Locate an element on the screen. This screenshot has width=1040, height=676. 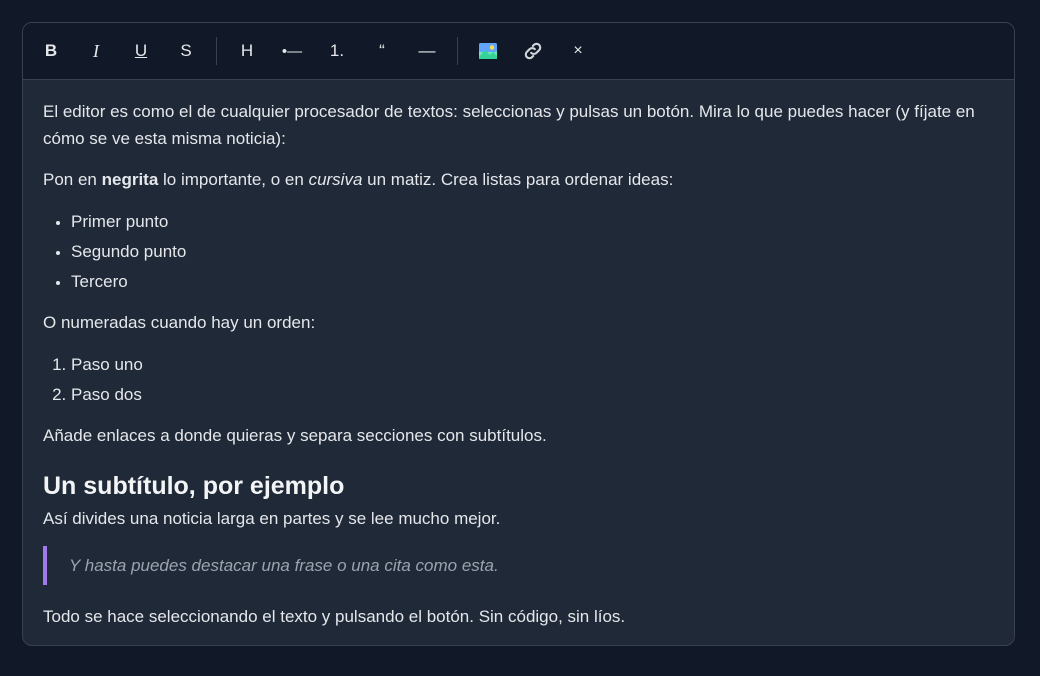
clear-format-button: × is located at coordinates (578, 51).